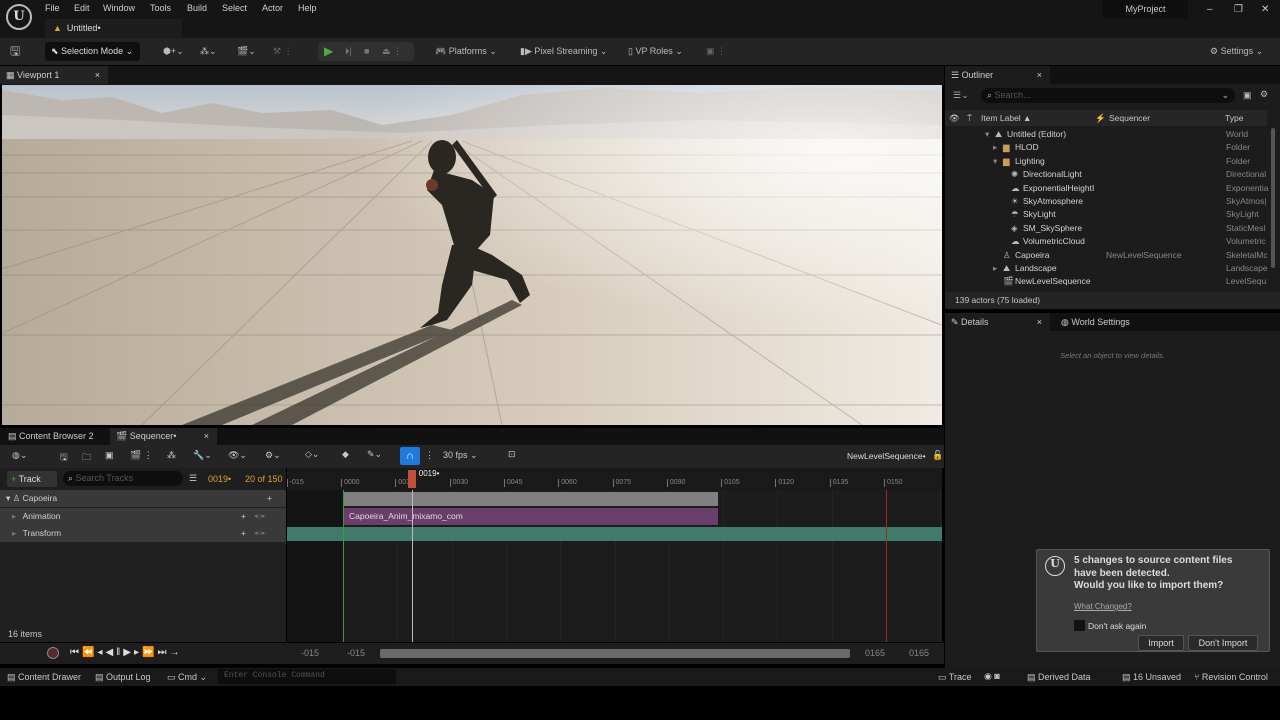 The width and height of the screenshot is (1280, 720). What do you see at coordinates (411, 479) in the screenshot?
I see `playhead-handle` at bounding box center [411, 479].